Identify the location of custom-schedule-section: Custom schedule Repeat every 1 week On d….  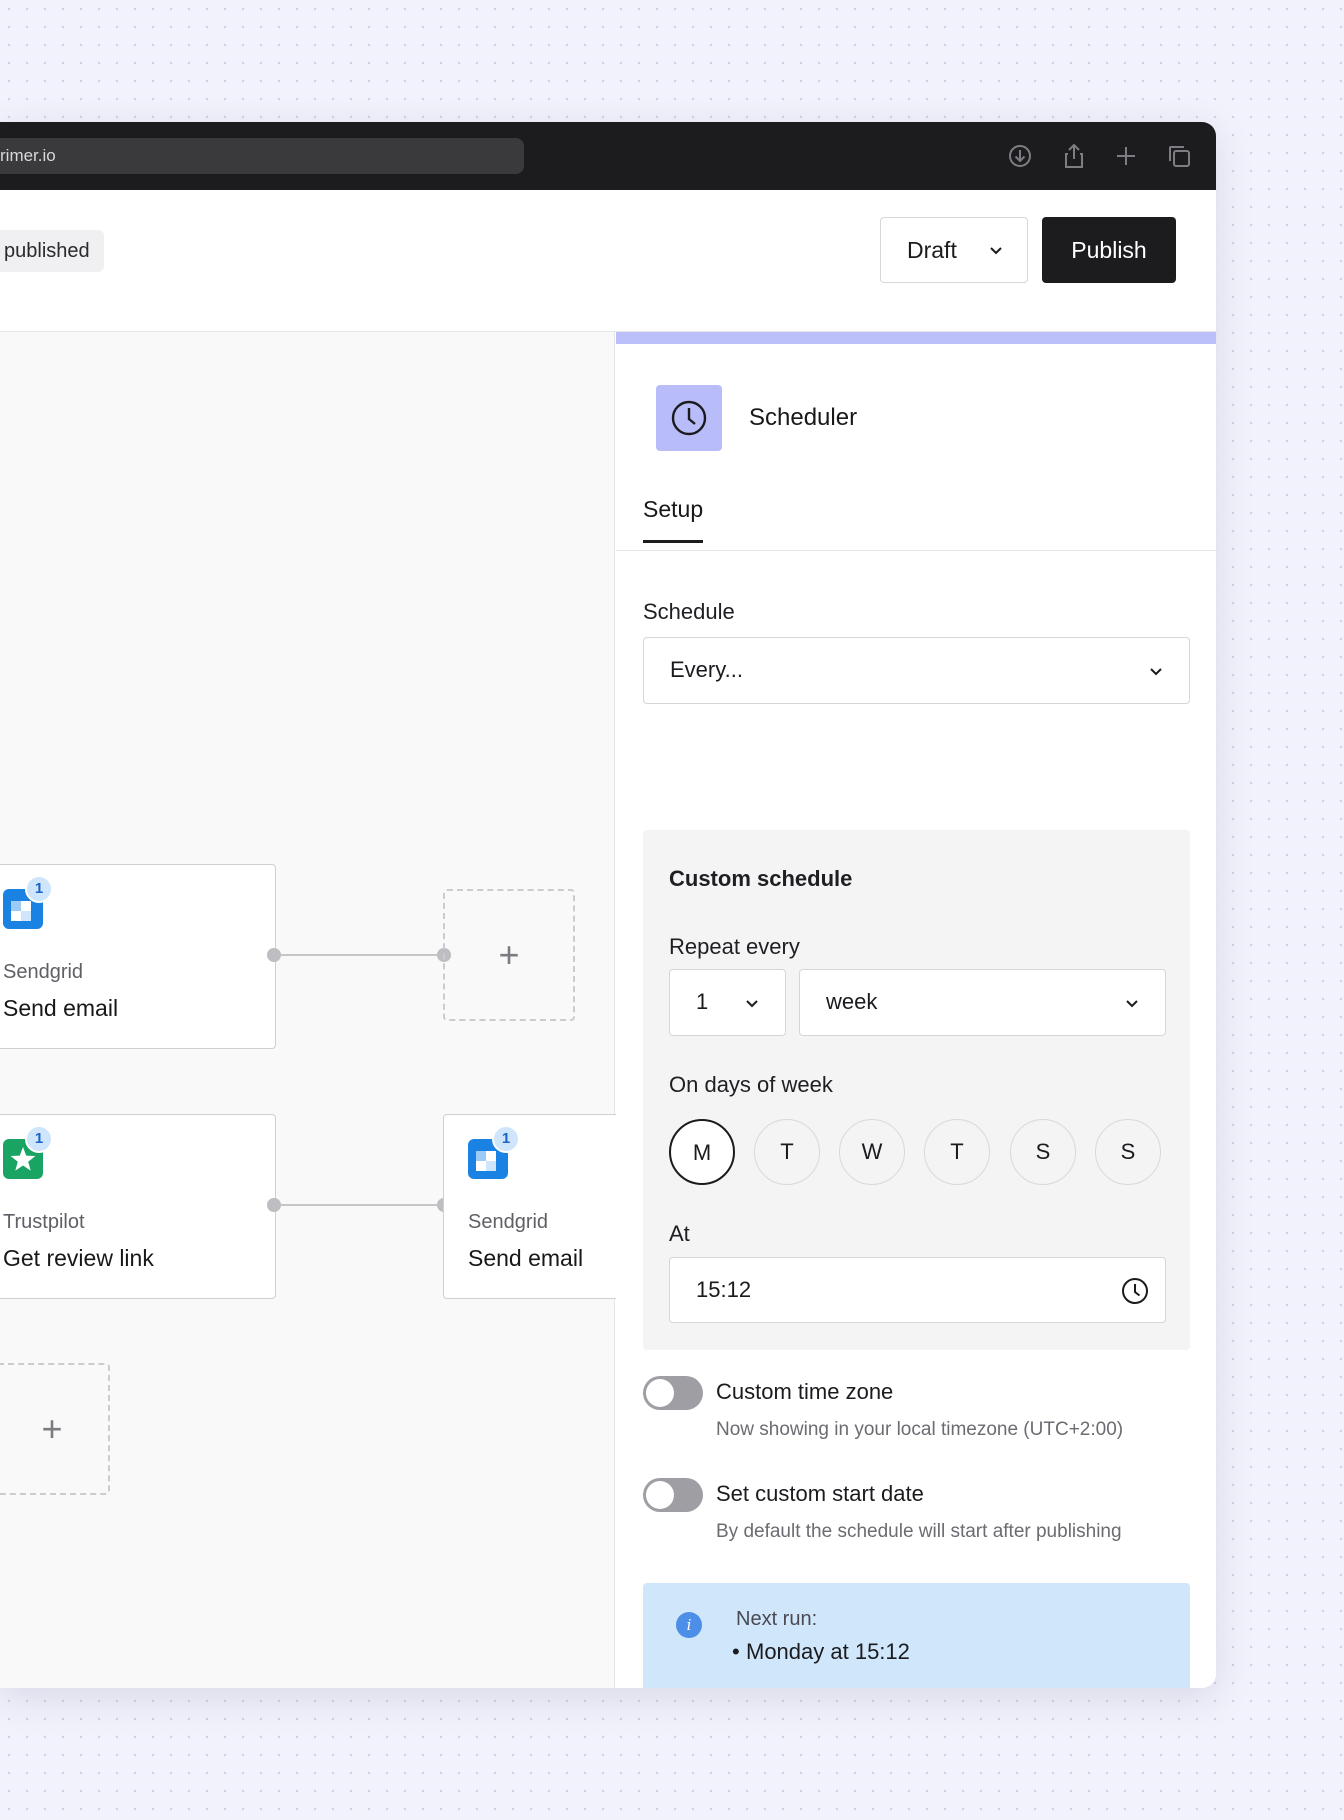
(916, 1090).